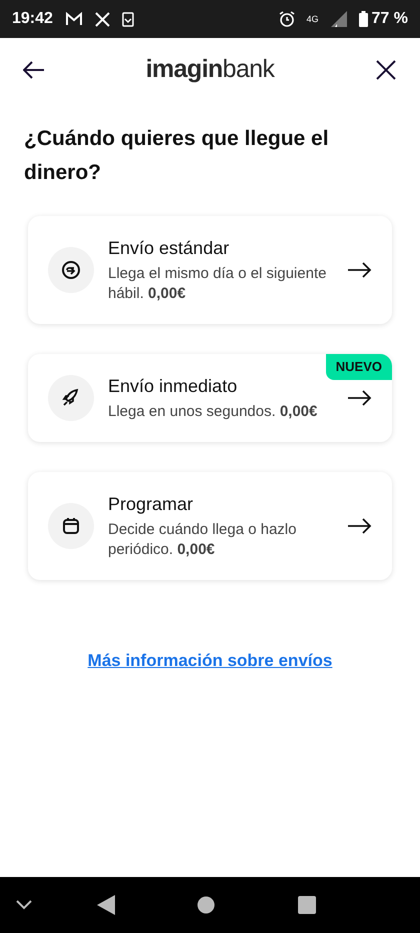 The width and height of the screenshot is (420, 933). What do you see at coordinates (338, 19) in the screenshot?
I see `signal-icon` at bounding box center [338, 19].